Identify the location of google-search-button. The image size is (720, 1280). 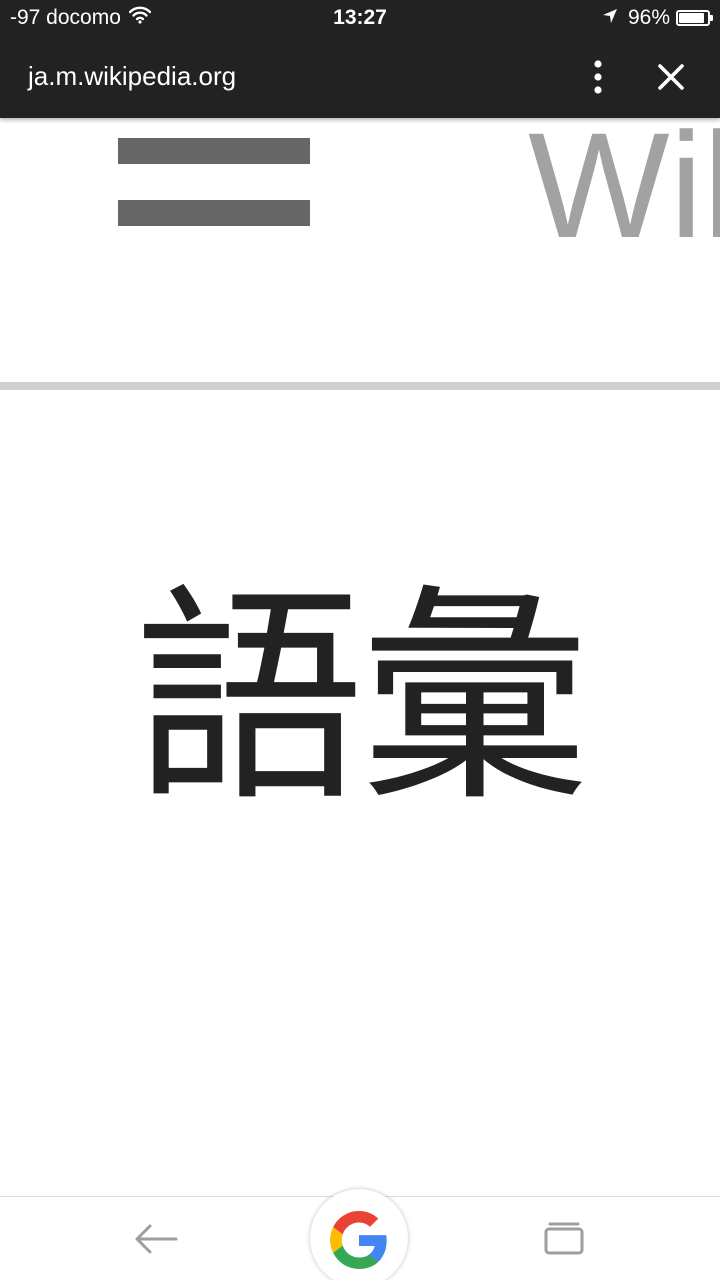
(359, 1234).